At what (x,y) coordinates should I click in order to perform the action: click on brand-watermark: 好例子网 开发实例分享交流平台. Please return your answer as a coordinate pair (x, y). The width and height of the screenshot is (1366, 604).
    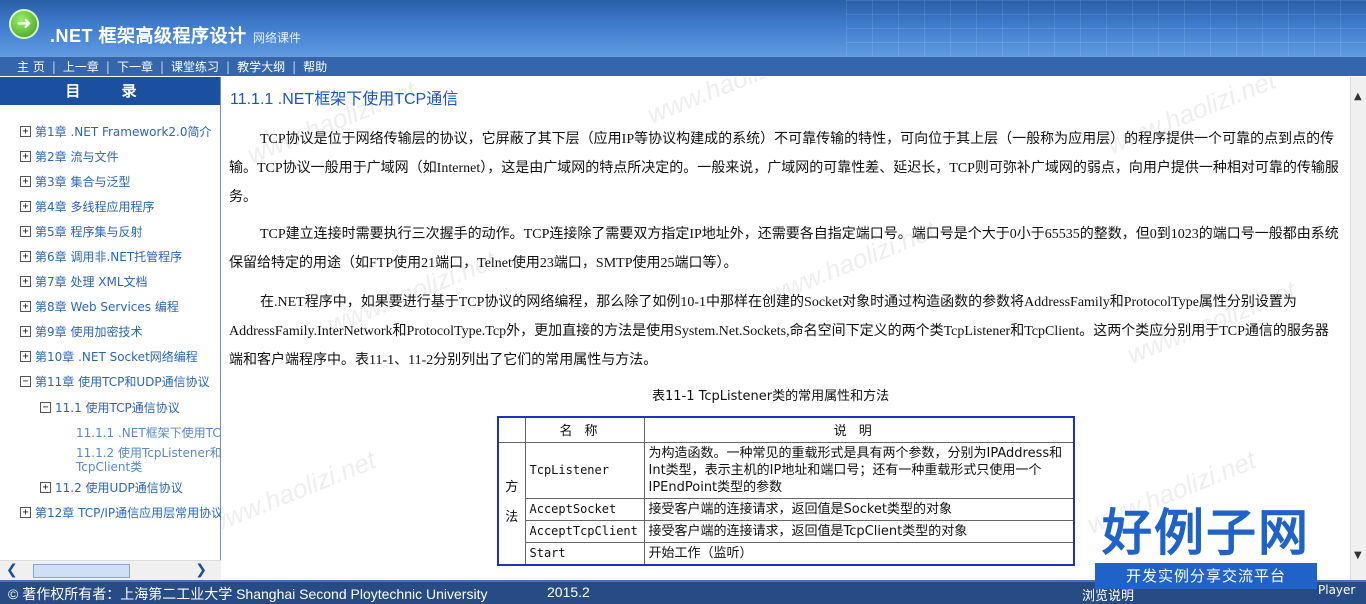
    Looking at the image, I should click on (1206, 548).